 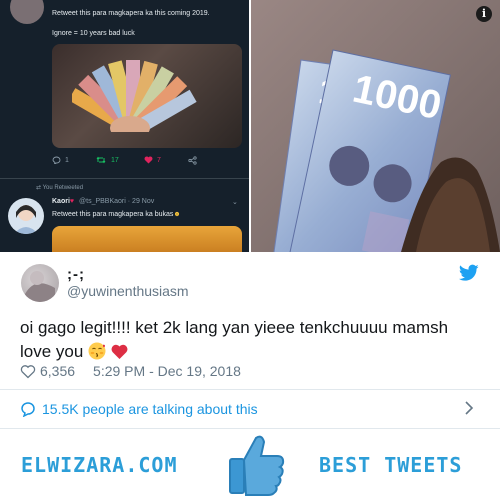 I want to click on embedded-author-line: Kaori♥ @ts_PBBKaori · 29 Nov, so click(x=103, y=201).